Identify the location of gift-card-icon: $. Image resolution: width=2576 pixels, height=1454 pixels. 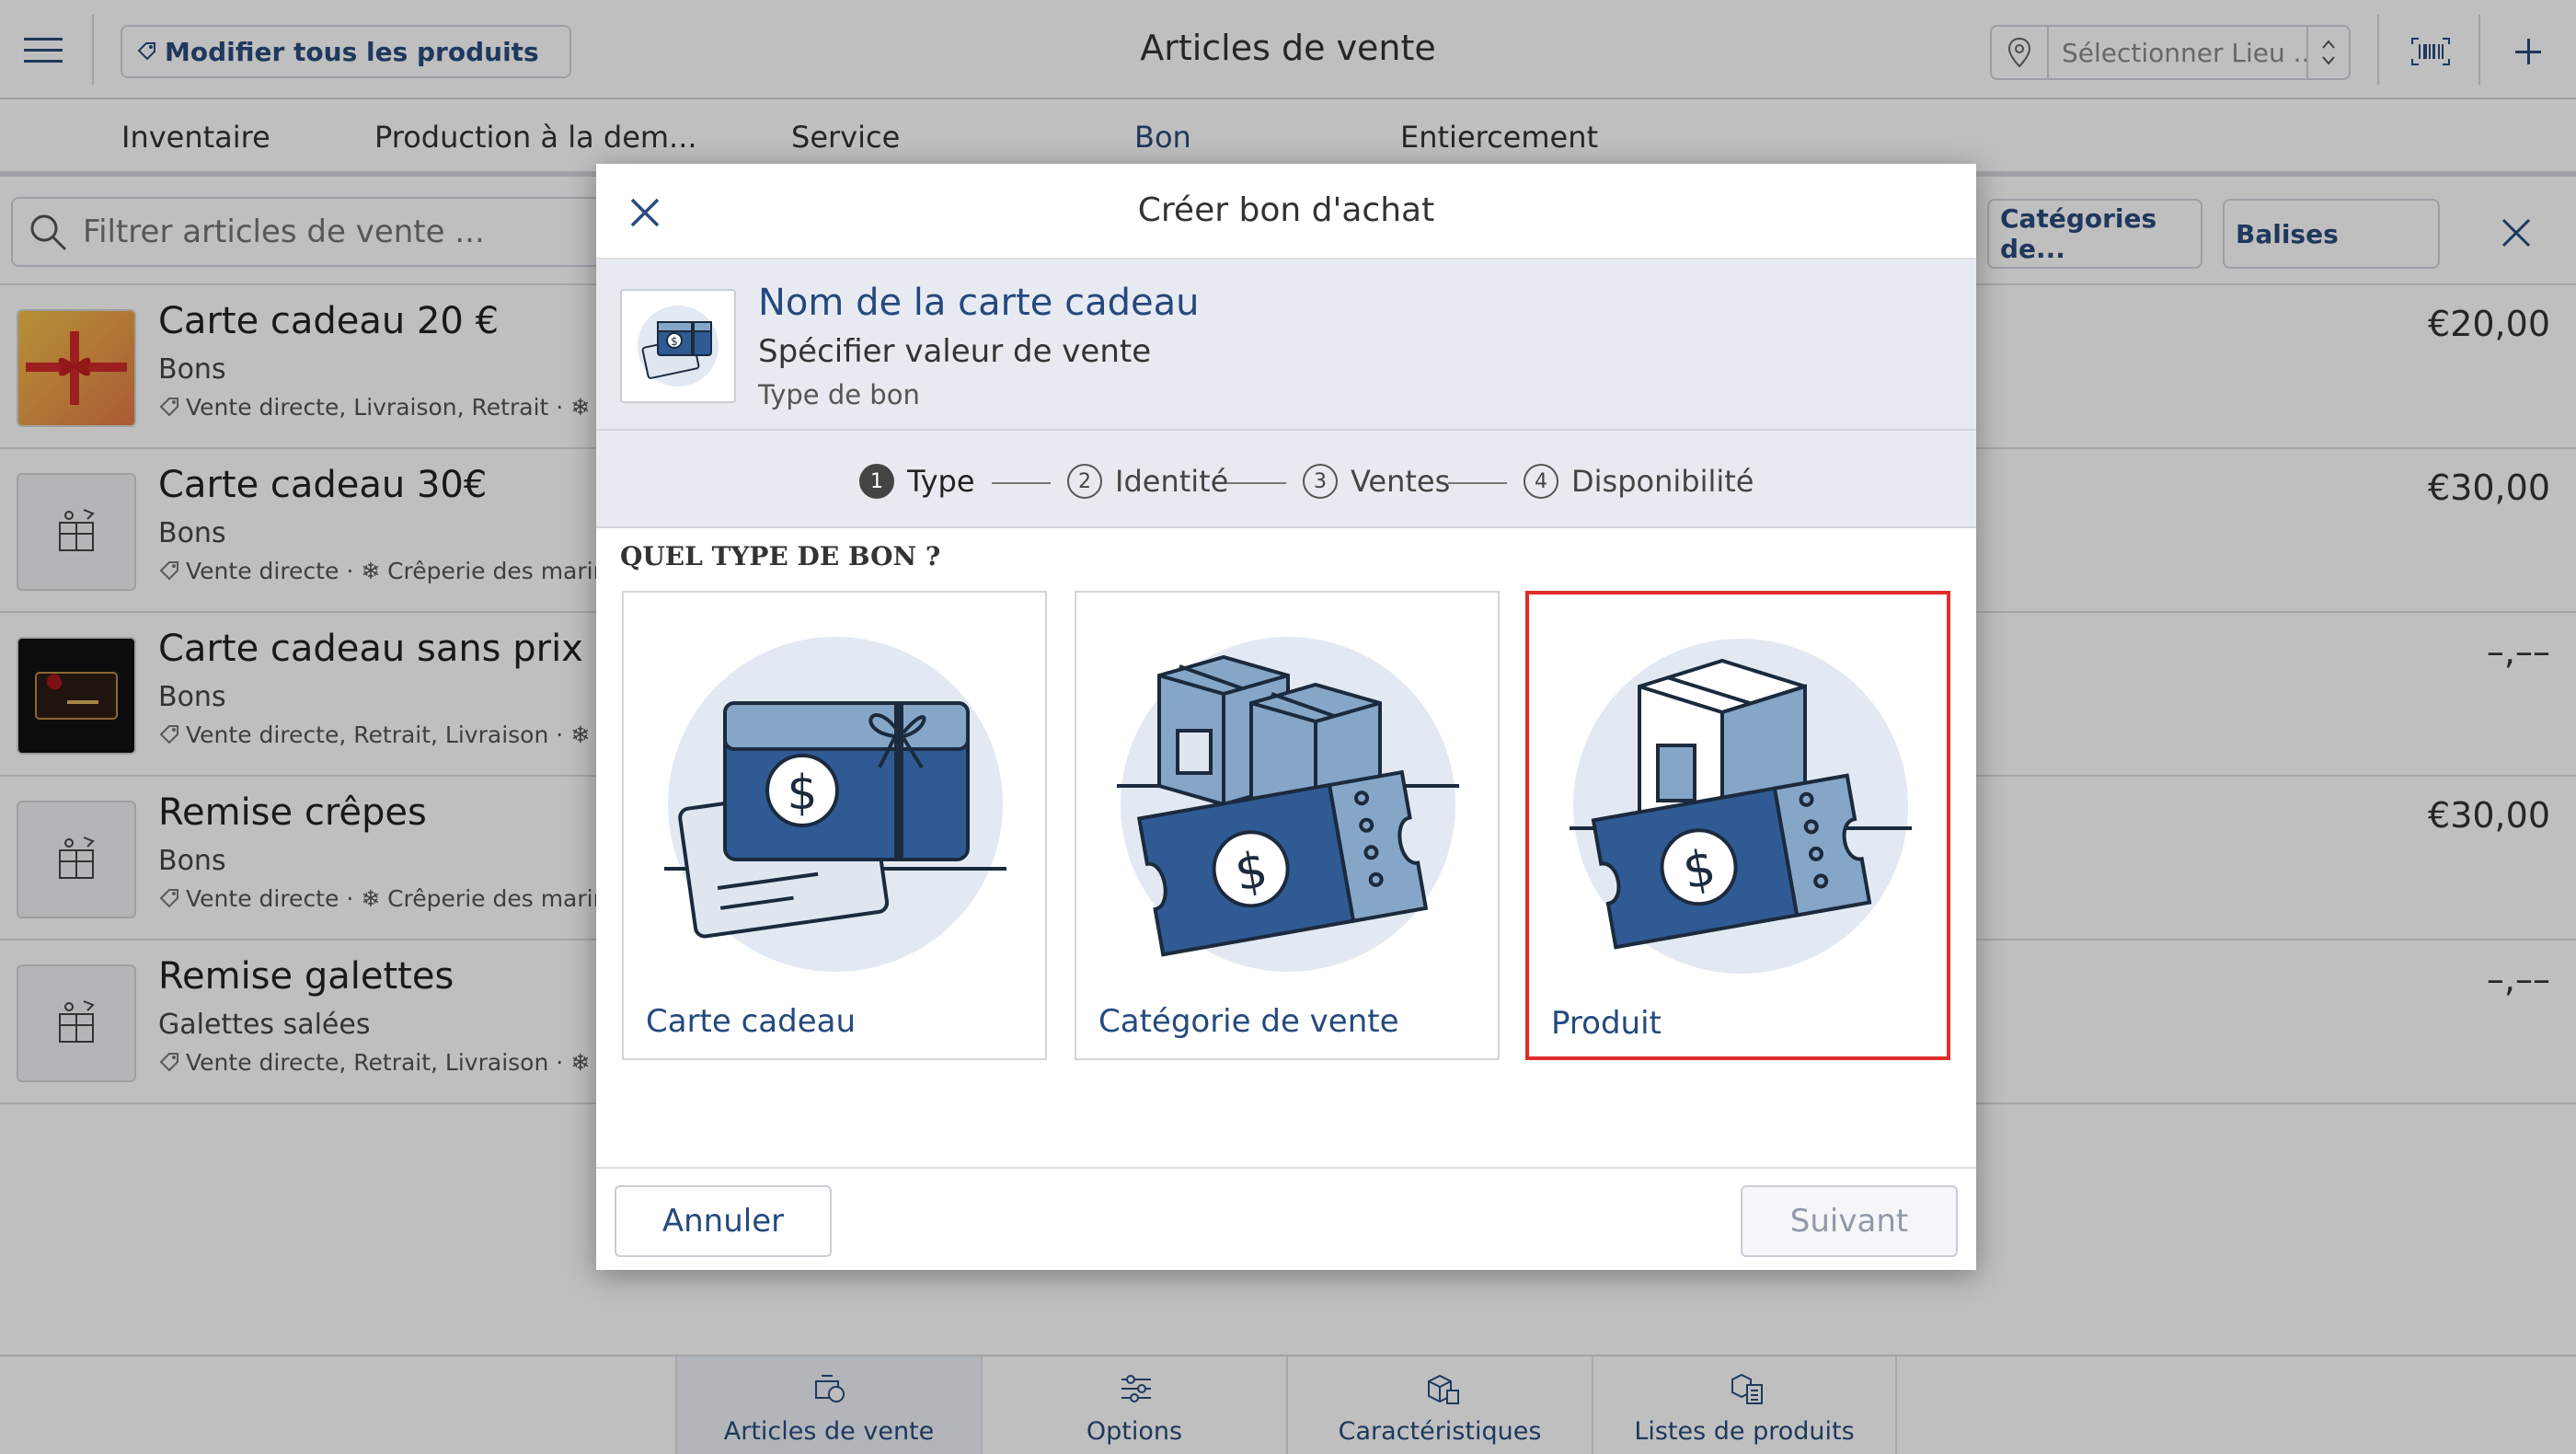
(678, 346).